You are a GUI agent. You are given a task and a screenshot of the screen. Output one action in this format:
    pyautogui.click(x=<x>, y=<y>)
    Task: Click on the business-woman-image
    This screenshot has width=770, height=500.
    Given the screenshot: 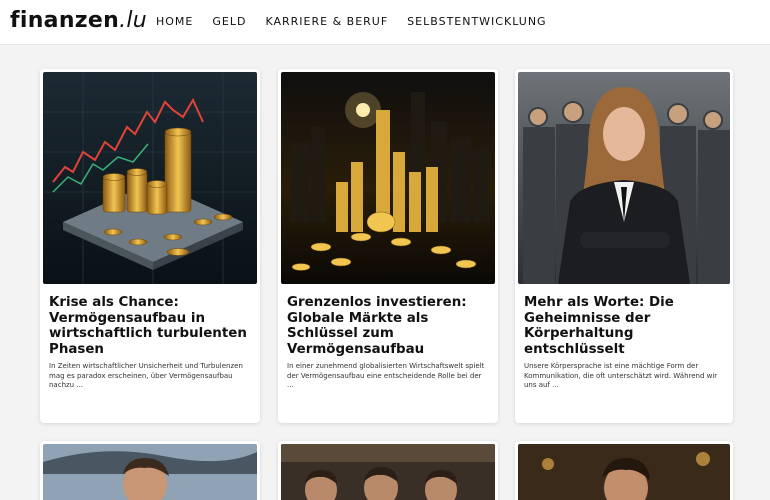 What is the action you would take?
    pyautogui.click(x=624, y=178)
    